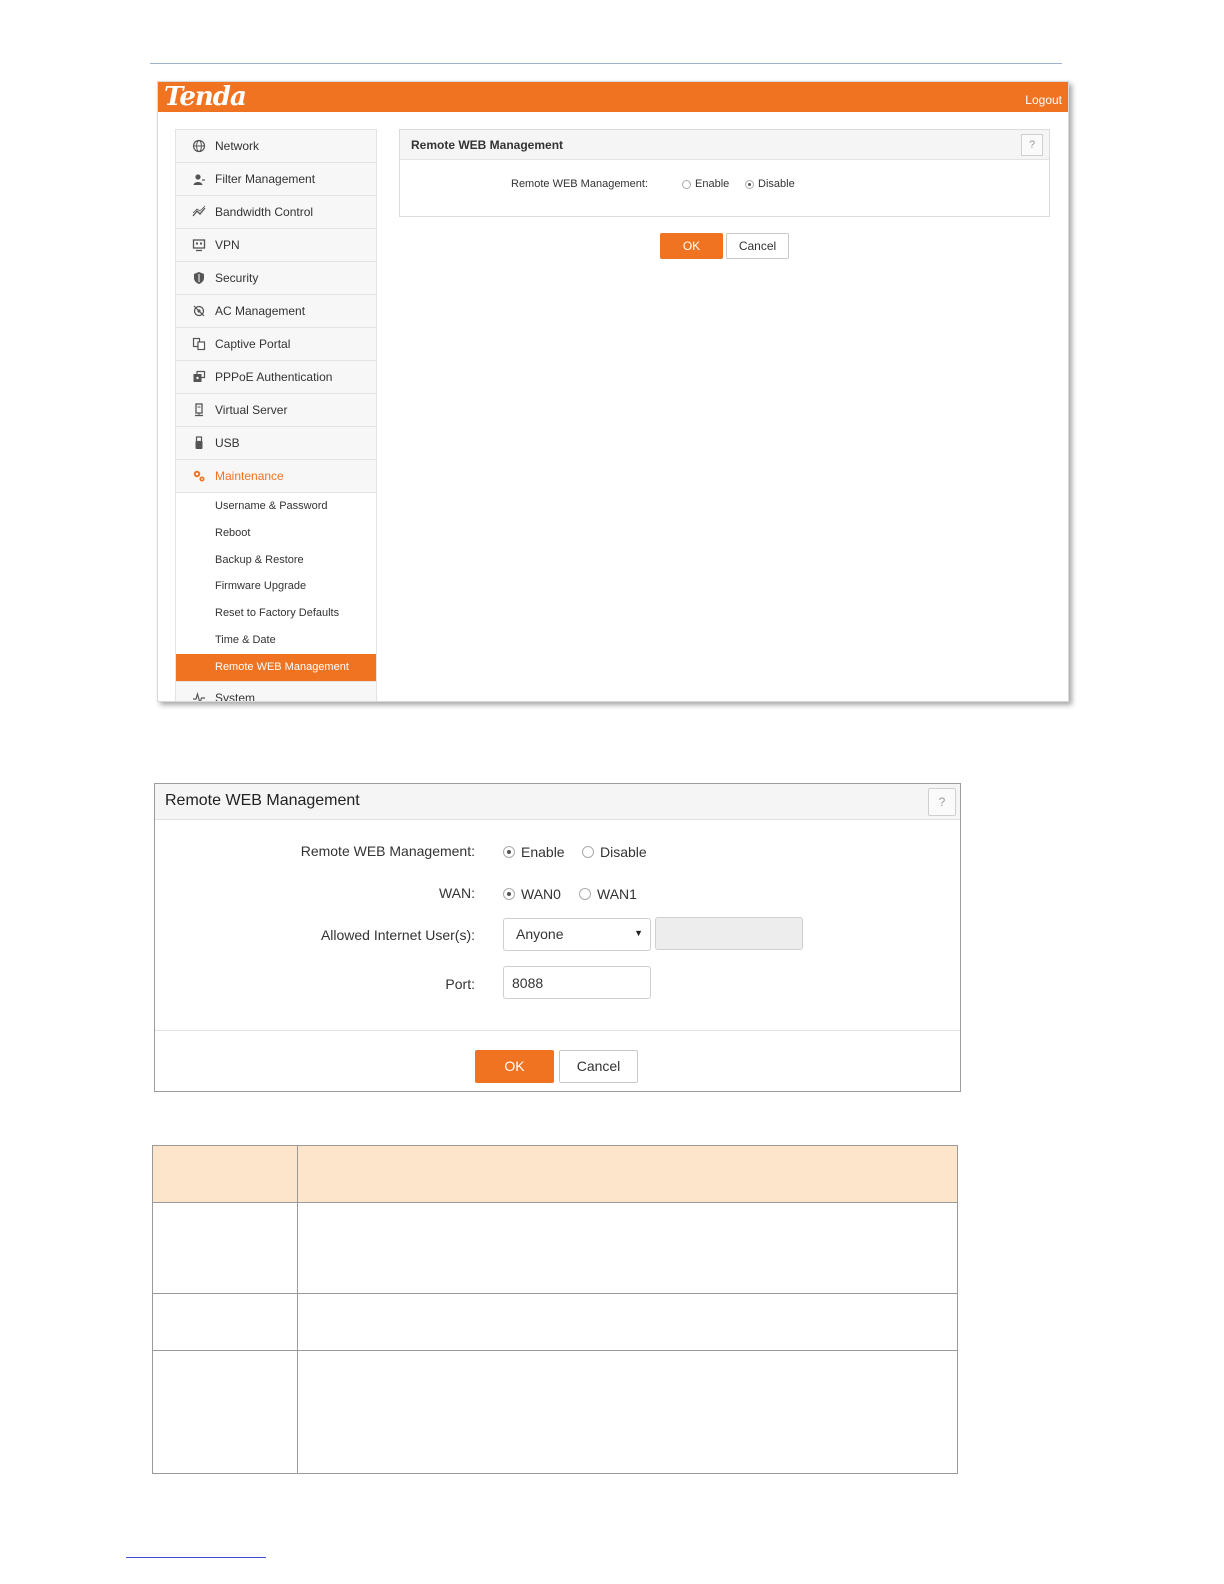 The height and width of the screenshot is (1584, 1224). I want to click on sidebar-item-ac-management: AC Management, so click(276, 311).